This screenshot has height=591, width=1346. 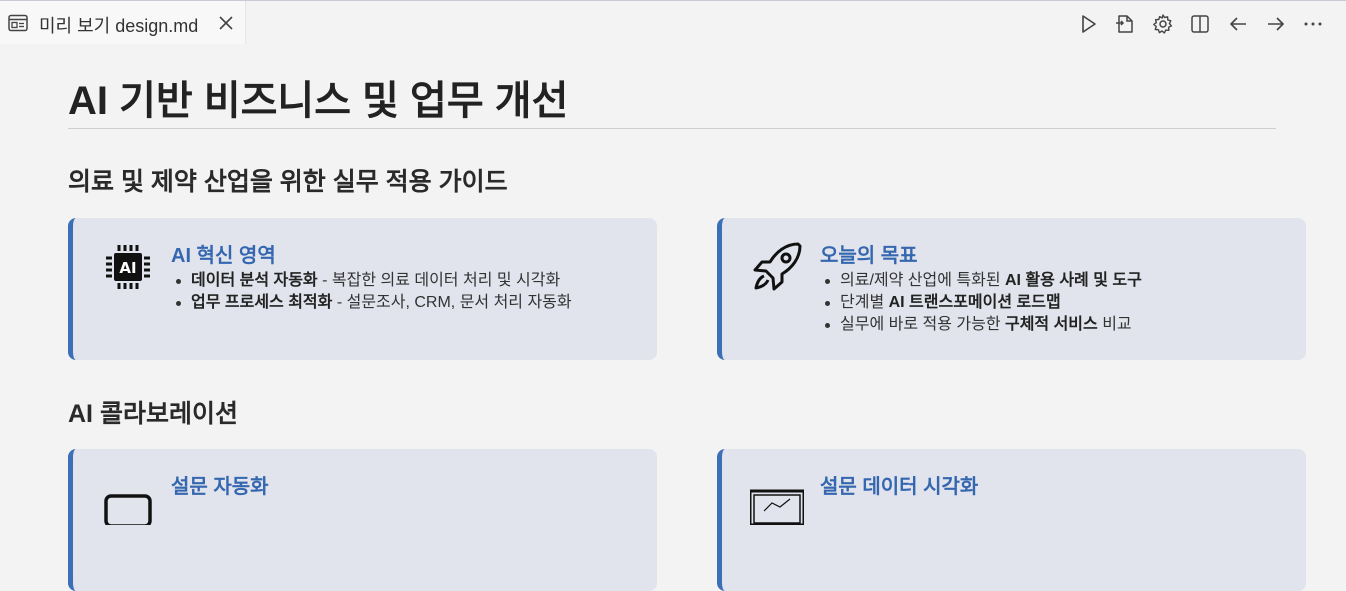 I want to click on card-title: AI 혁신 영역, so click(x=223, y=256).